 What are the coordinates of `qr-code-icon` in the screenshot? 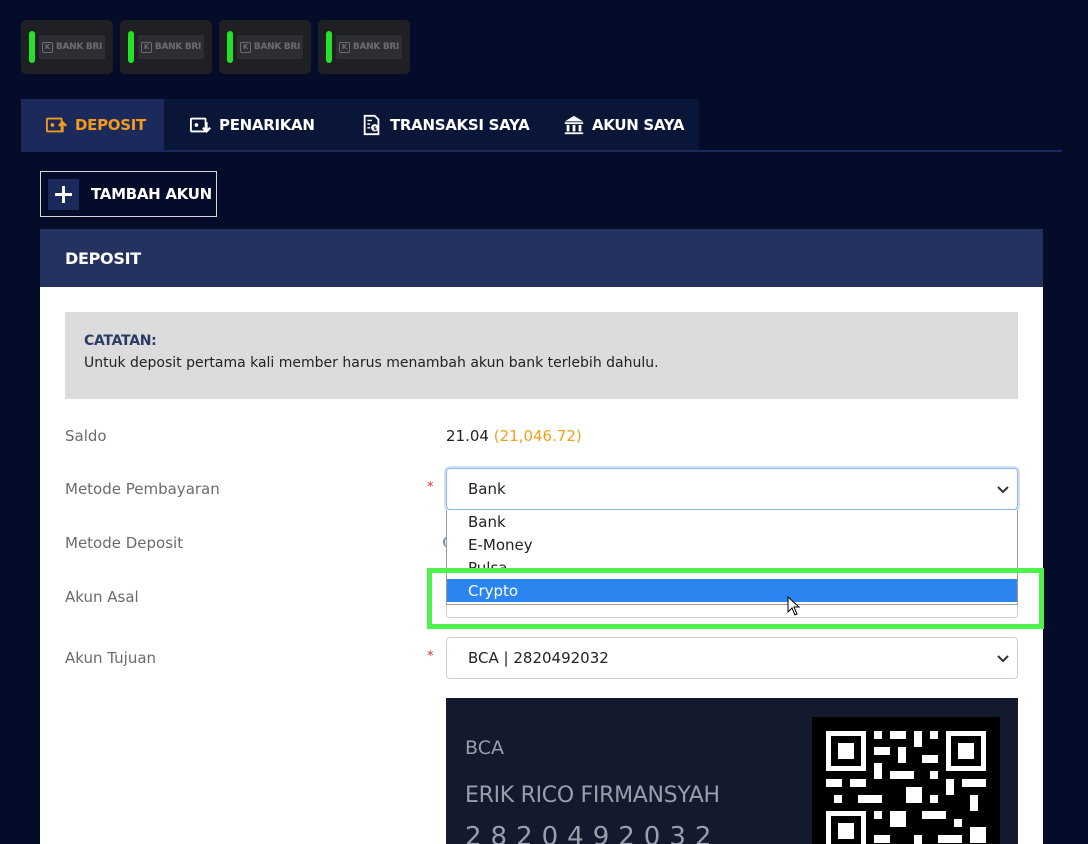 It's located at (906, 780).